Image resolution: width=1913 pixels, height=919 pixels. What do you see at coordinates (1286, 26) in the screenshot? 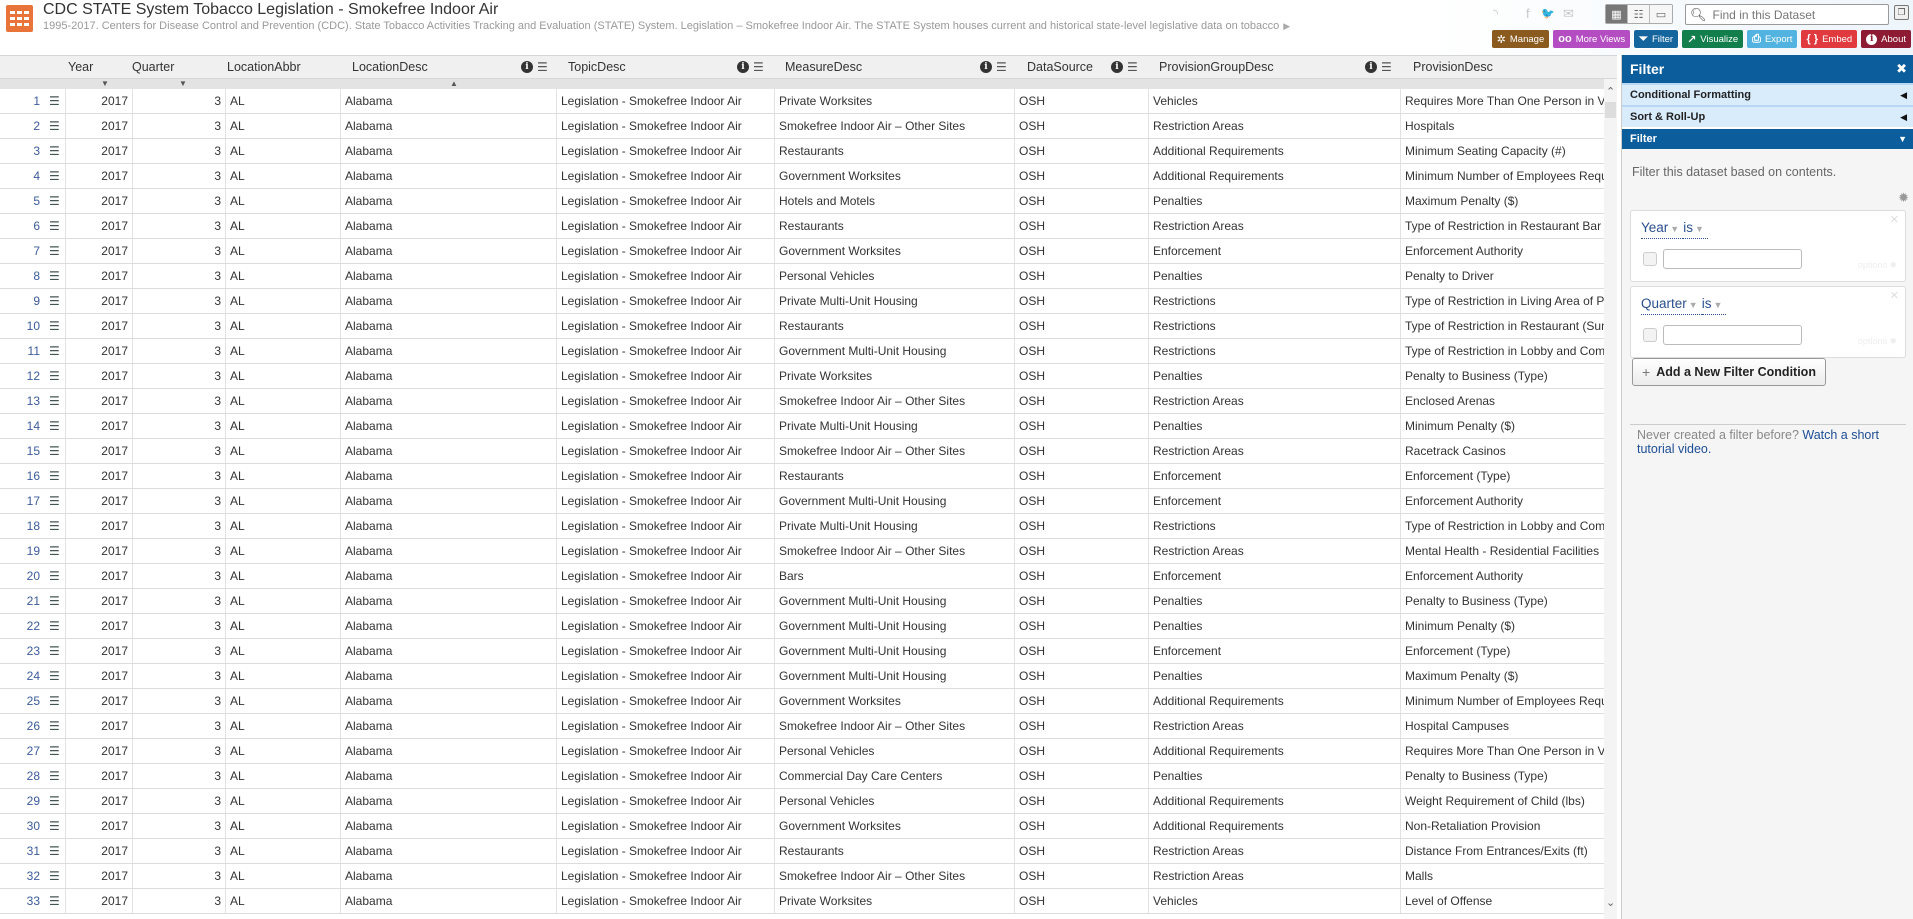
I see `expand-description-icon: ▶` at bounding box center [1286, 26].